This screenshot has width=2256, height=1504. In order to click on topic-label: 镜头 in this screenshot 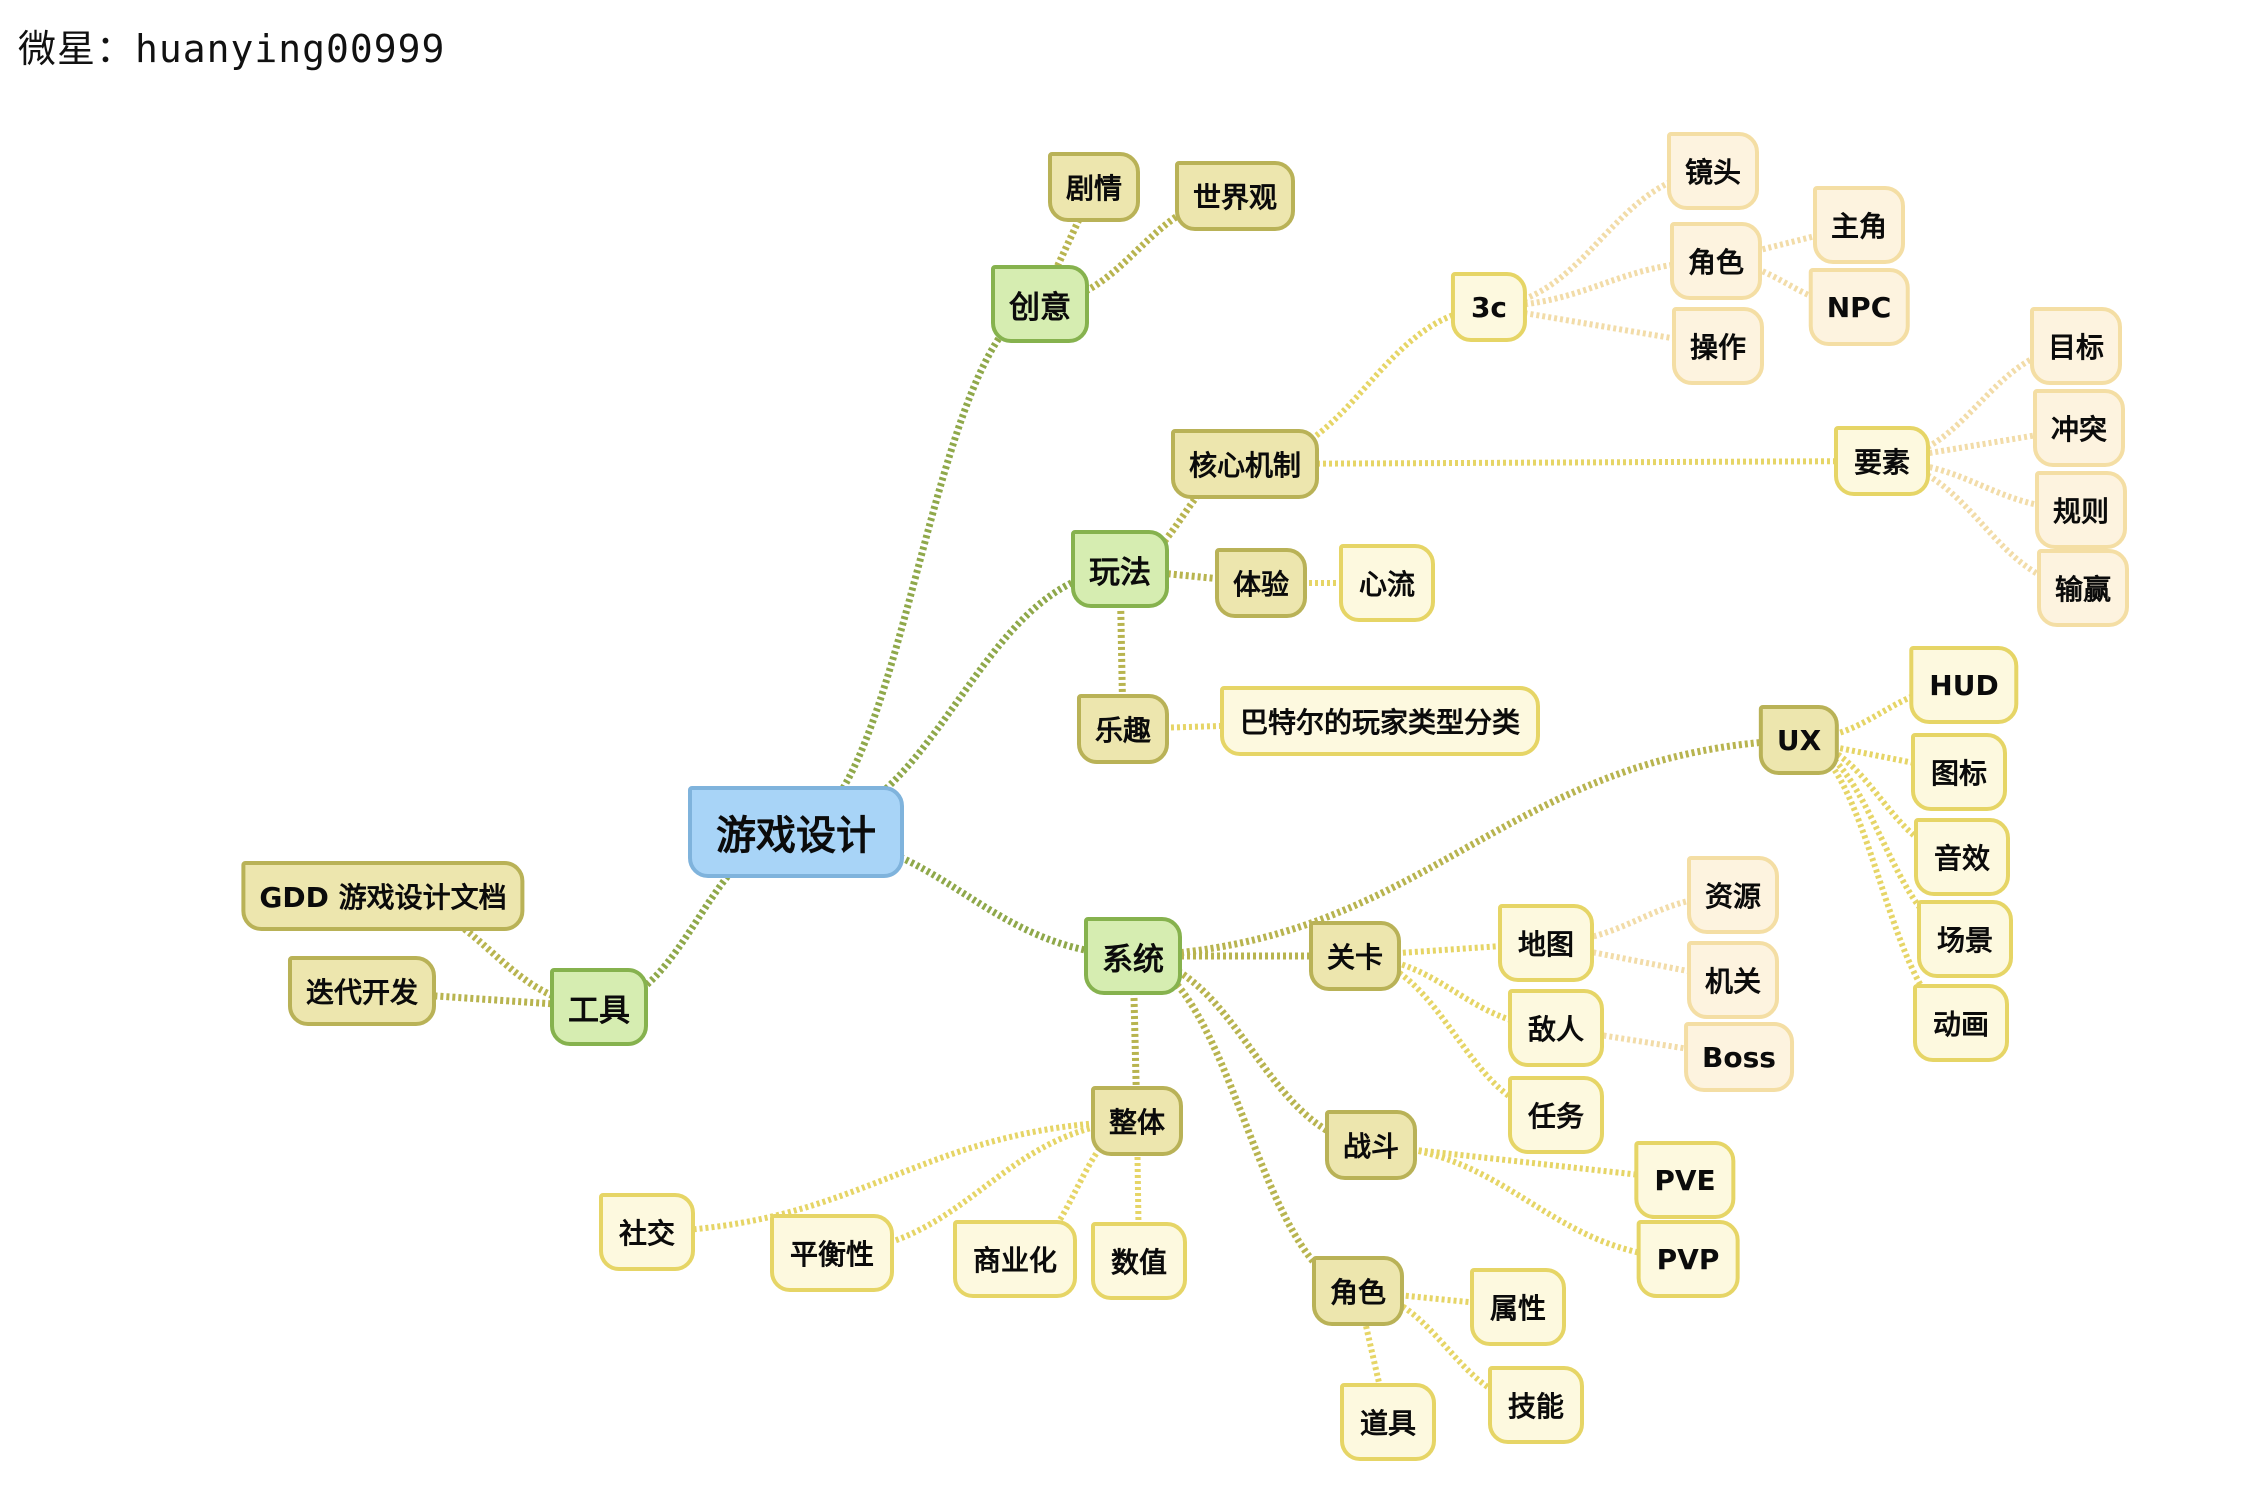, I will do `click(1713, 172)`.